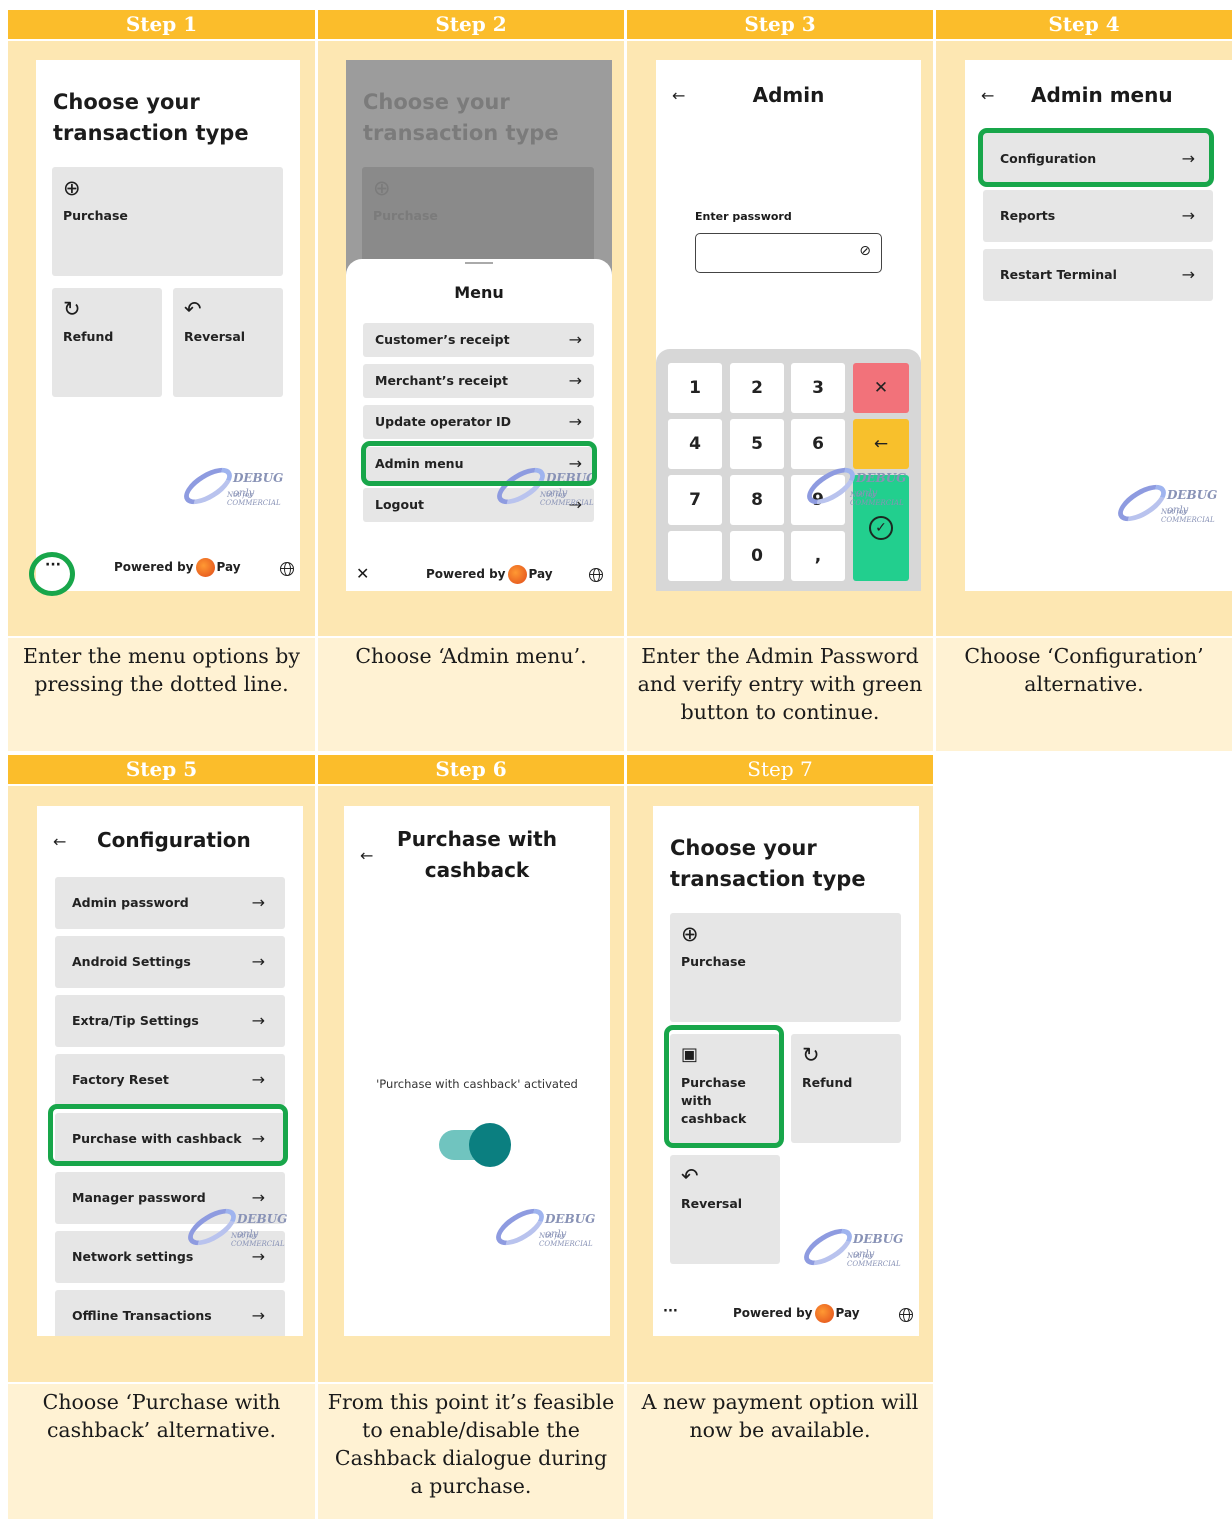 The image size is (1232, 1519). Describe the element at coordinates (161, 24) in the screenshot. I see `step1-header: Step 1` at that location.